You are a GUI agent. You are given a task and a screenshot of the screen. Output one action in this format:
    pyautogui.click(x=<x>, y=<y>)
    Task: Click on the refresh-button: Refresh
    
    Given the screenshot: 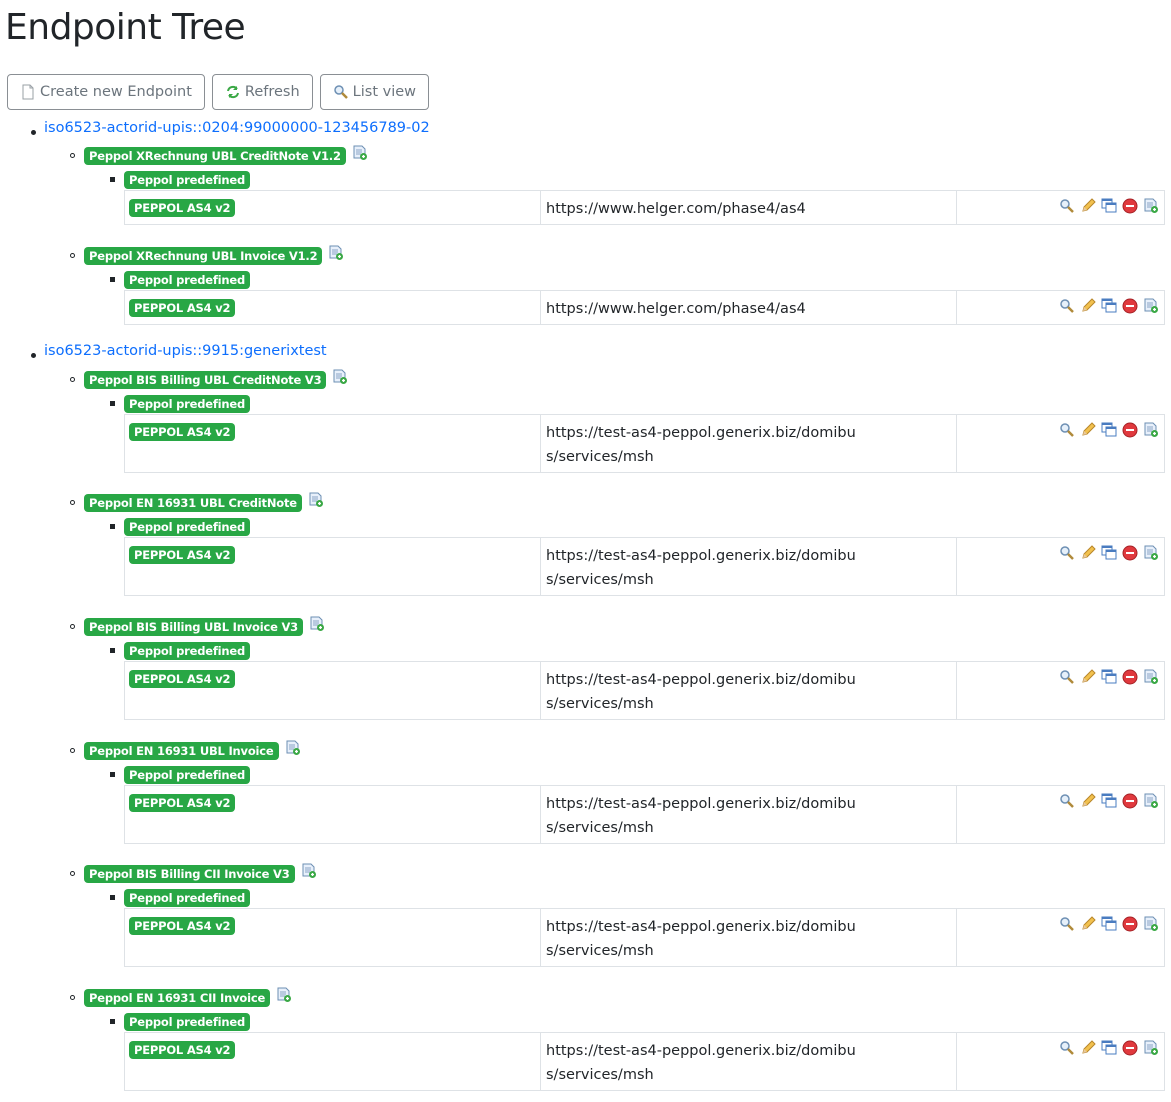 What is the action you would take?
    pyautogui.click(x=262, y=92)
    